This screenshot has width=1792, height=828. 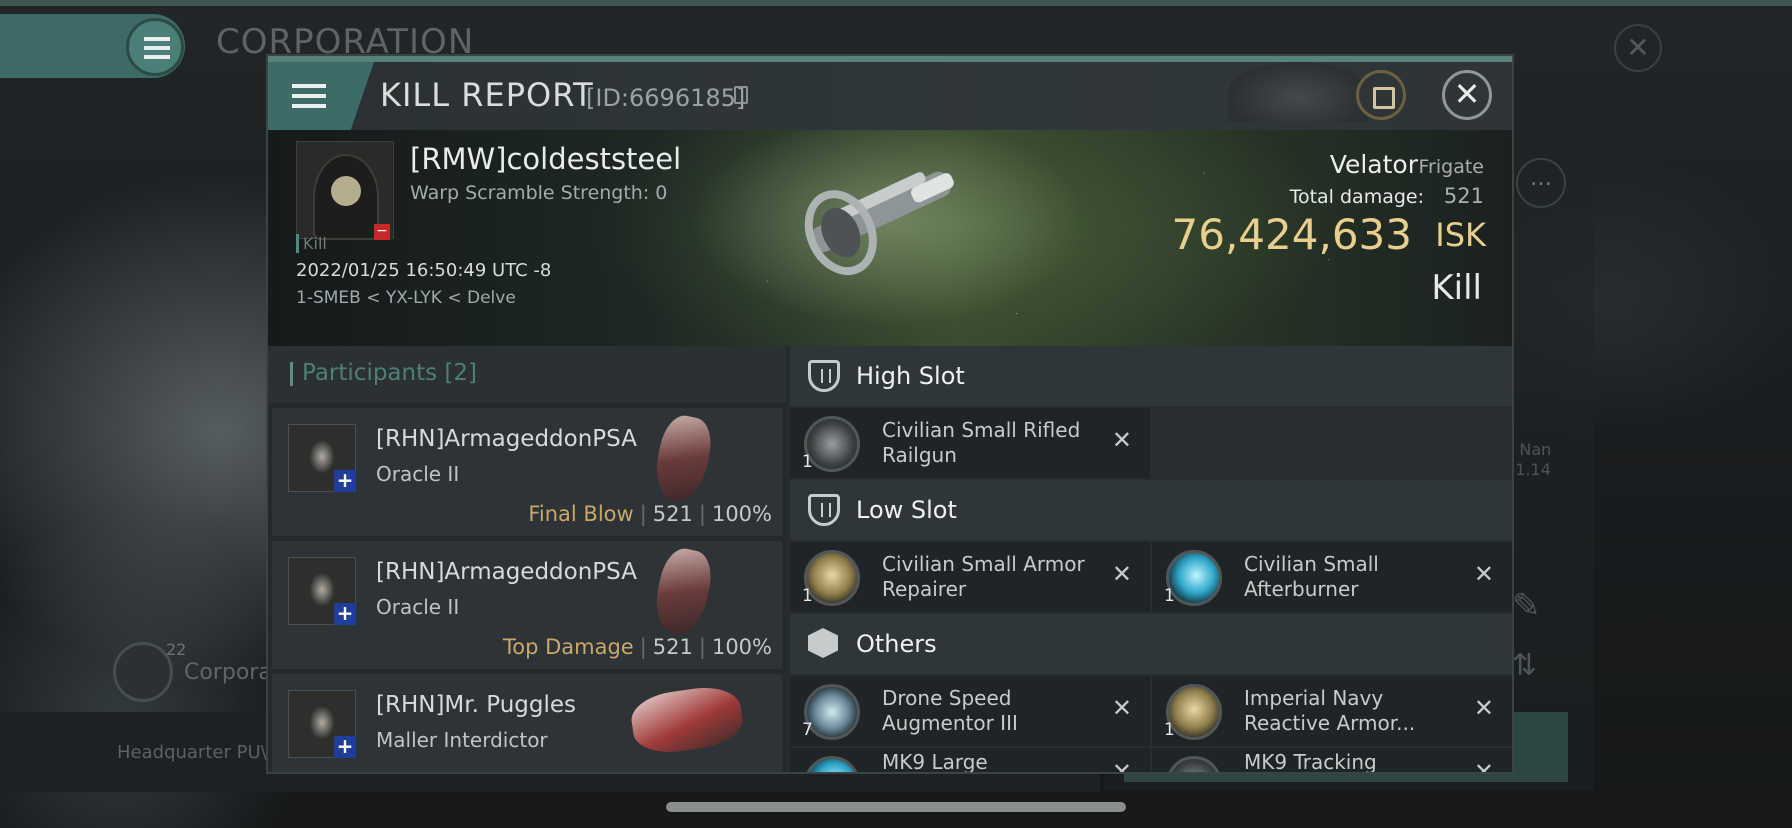 I want to click on module-name: Drone Speed Augmentor III, so click(x=950, y=710).